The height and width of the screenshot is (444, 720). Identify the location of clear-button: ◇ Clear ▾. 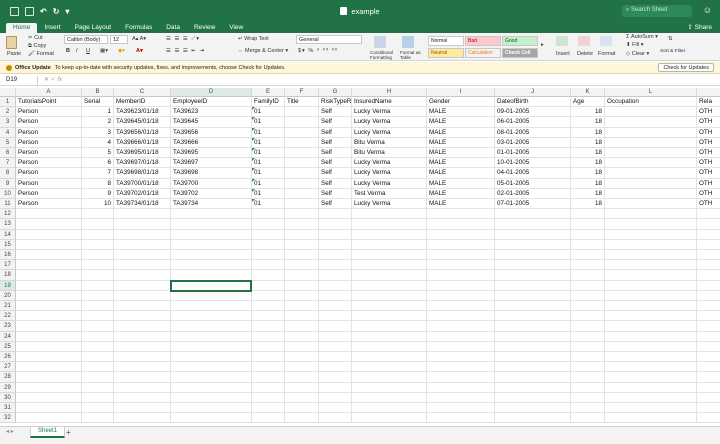
(637, 54).